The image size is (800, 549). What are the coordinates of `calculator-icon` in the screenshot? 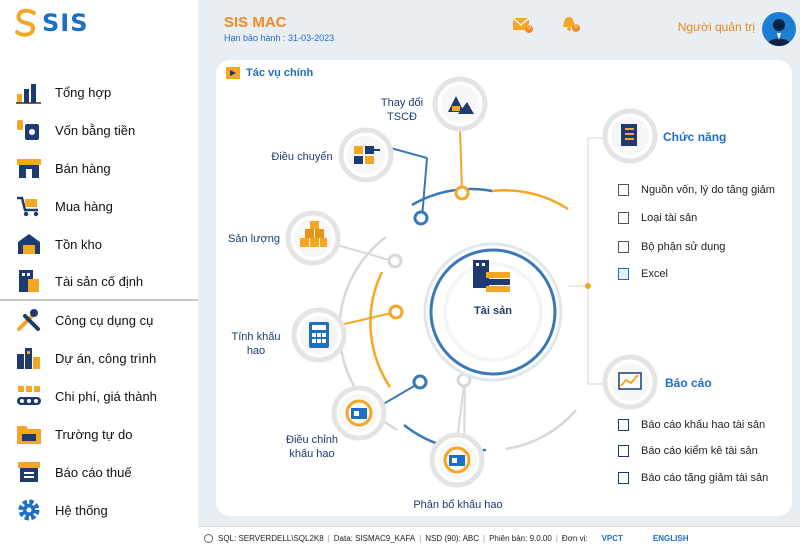 It's located at (319, 335).